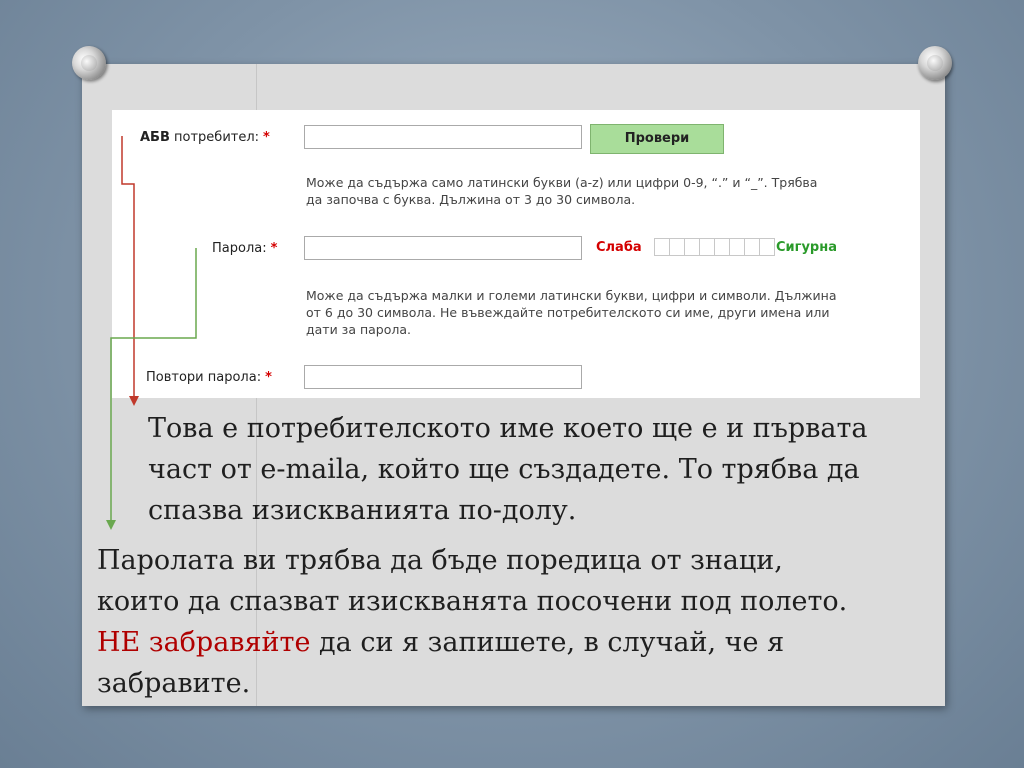  Describe the element at coordinates (443, 137) in the screenshot. I see `username-input` at that location.